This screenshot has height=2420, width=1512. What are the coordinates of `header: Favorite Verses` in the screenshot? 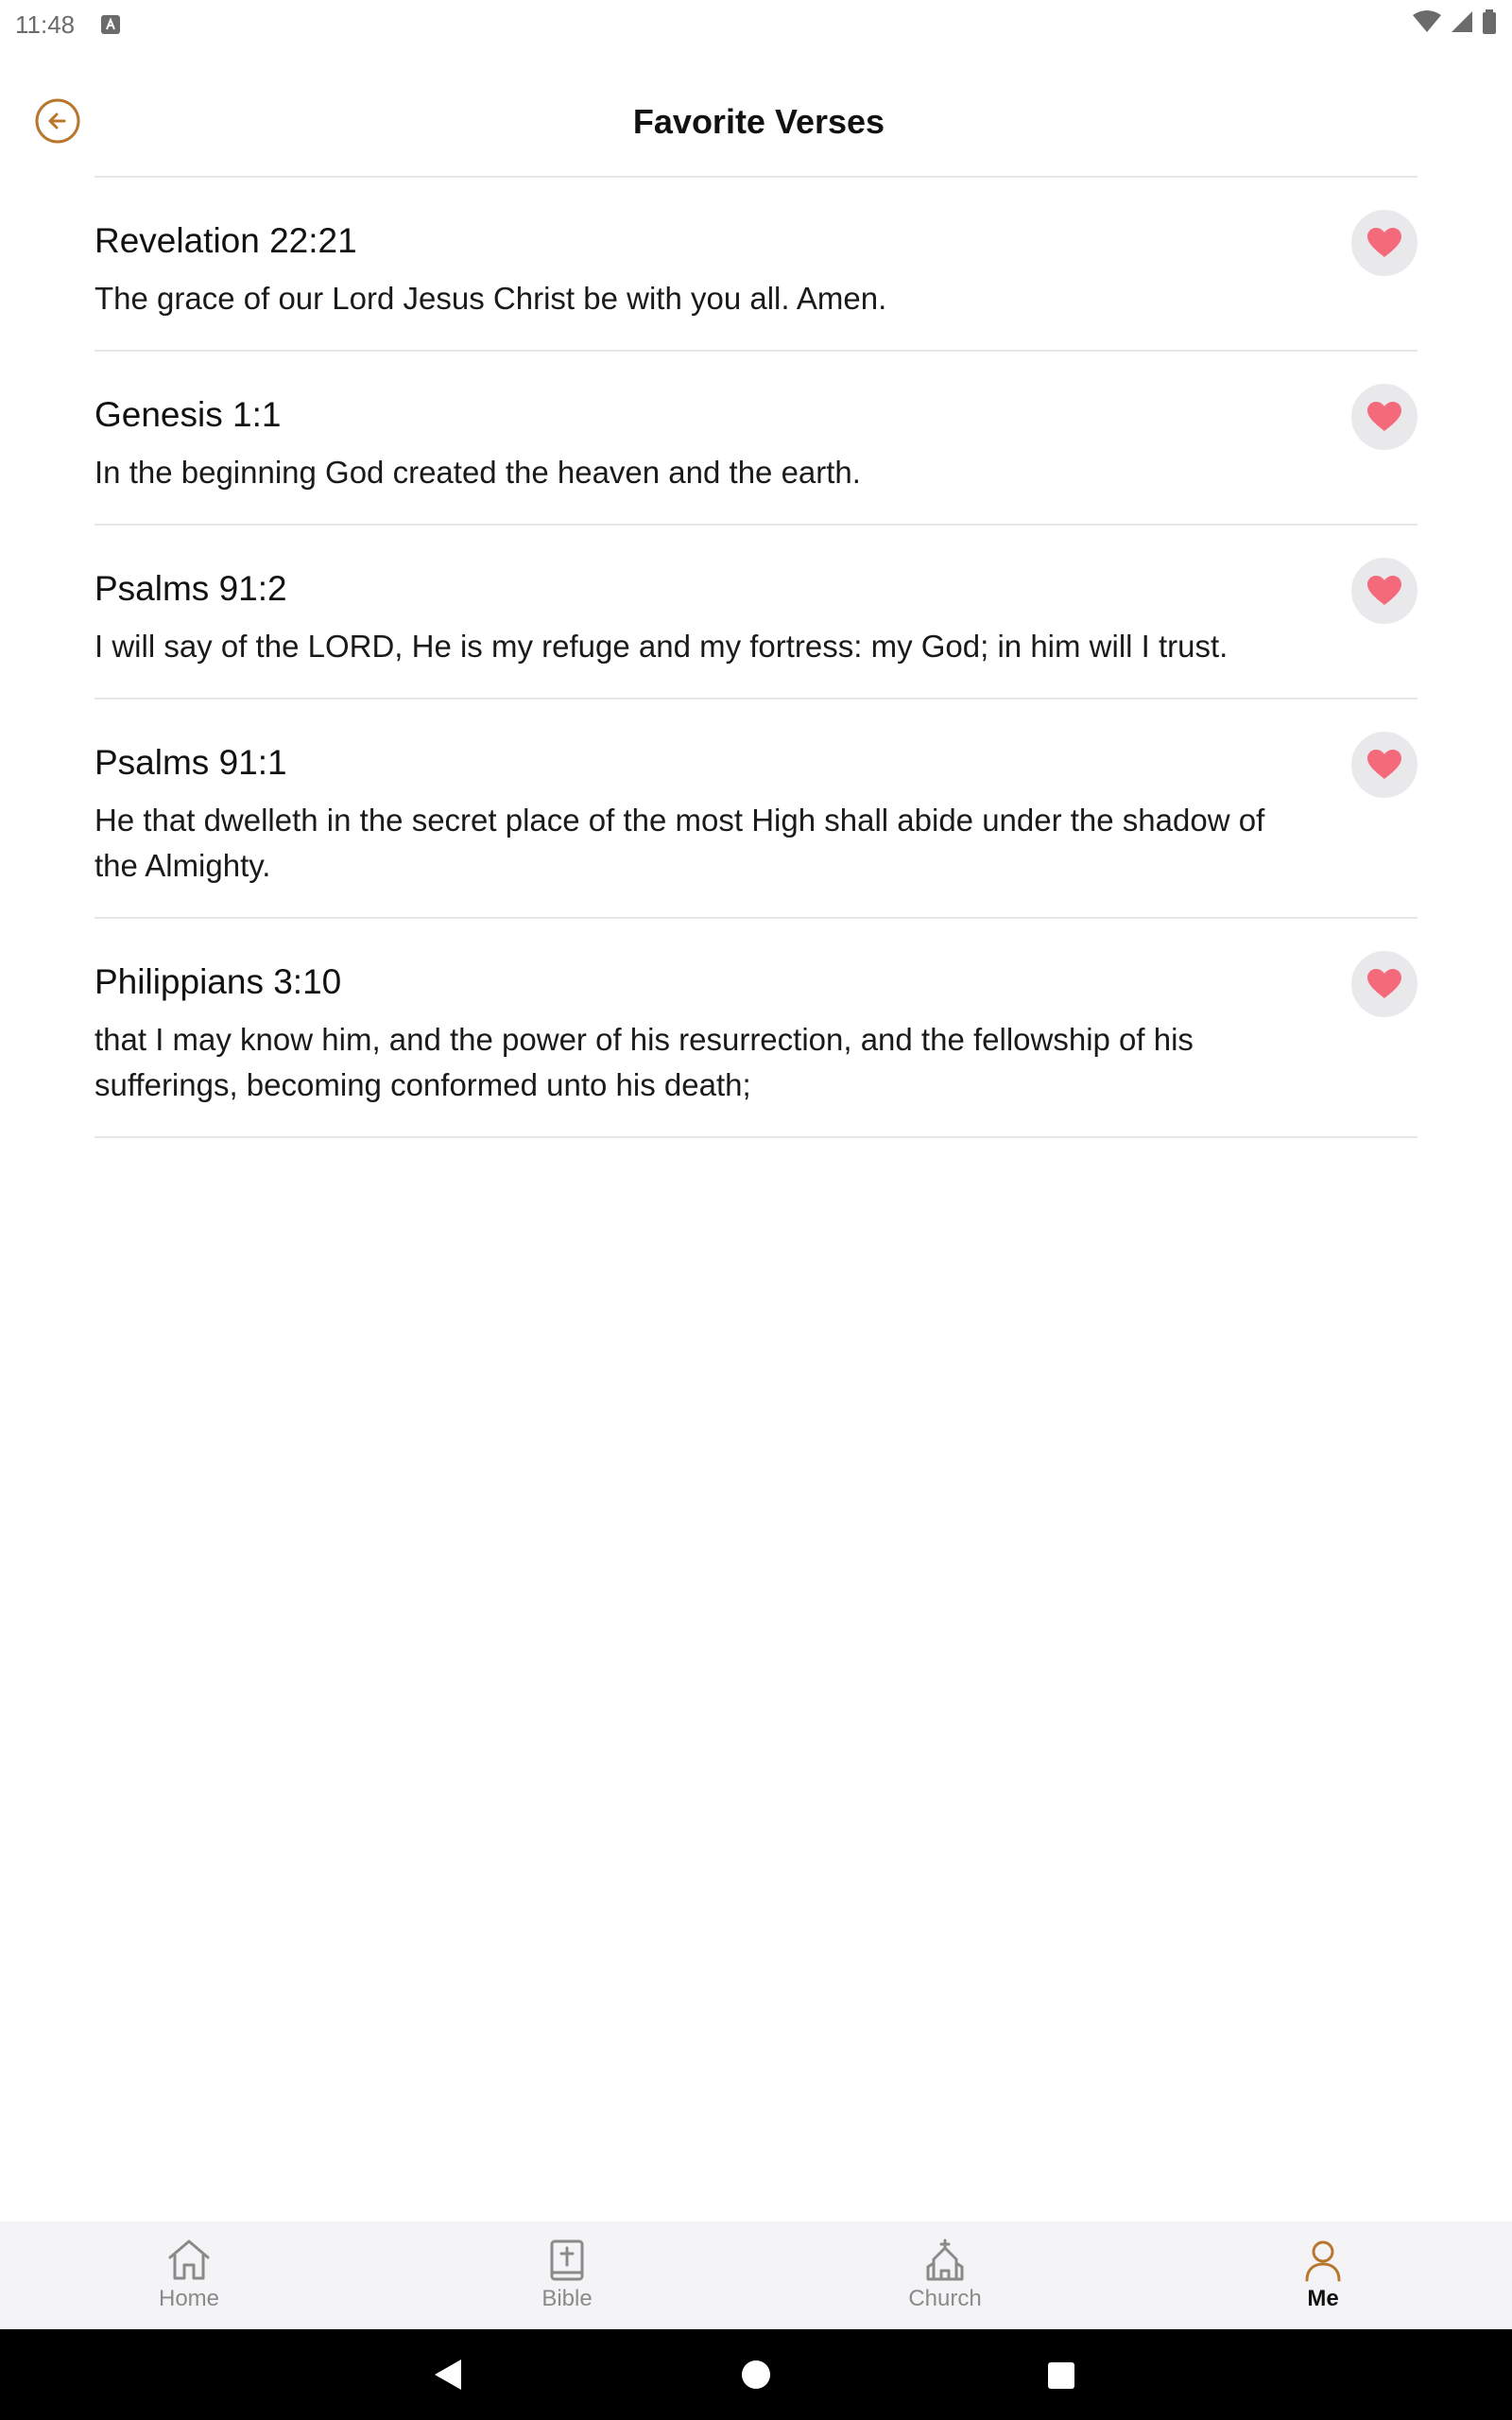 It's located at (756, 123).